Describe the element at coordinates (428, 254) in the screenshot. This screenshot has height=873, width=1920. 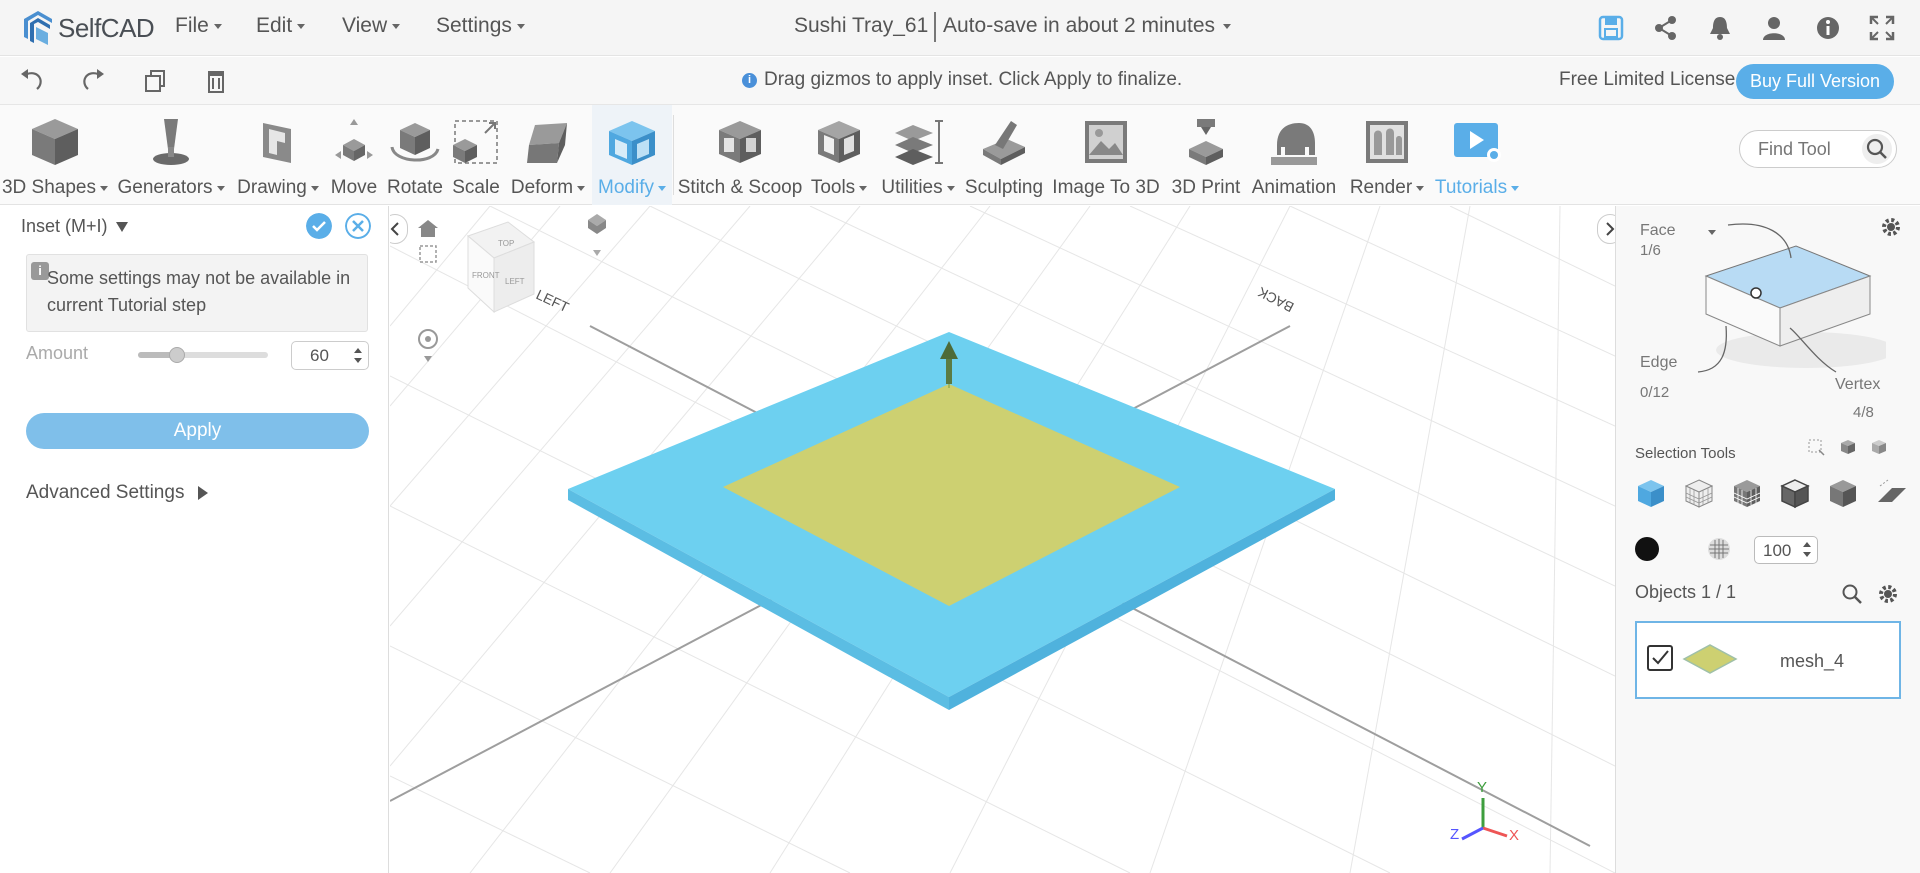
I see `fit-view-icon` at that location.